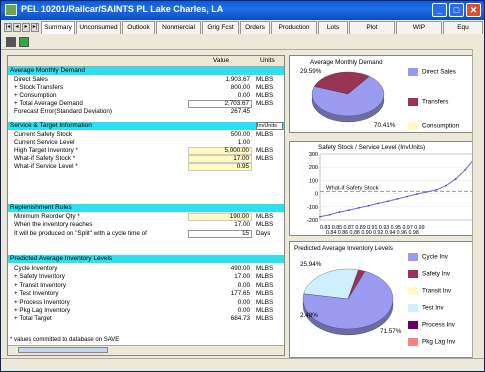 The width and height of the screenshot is (485, 372). I want to click on table-row: What-if Service Level * 0.95, so click(146, 167).